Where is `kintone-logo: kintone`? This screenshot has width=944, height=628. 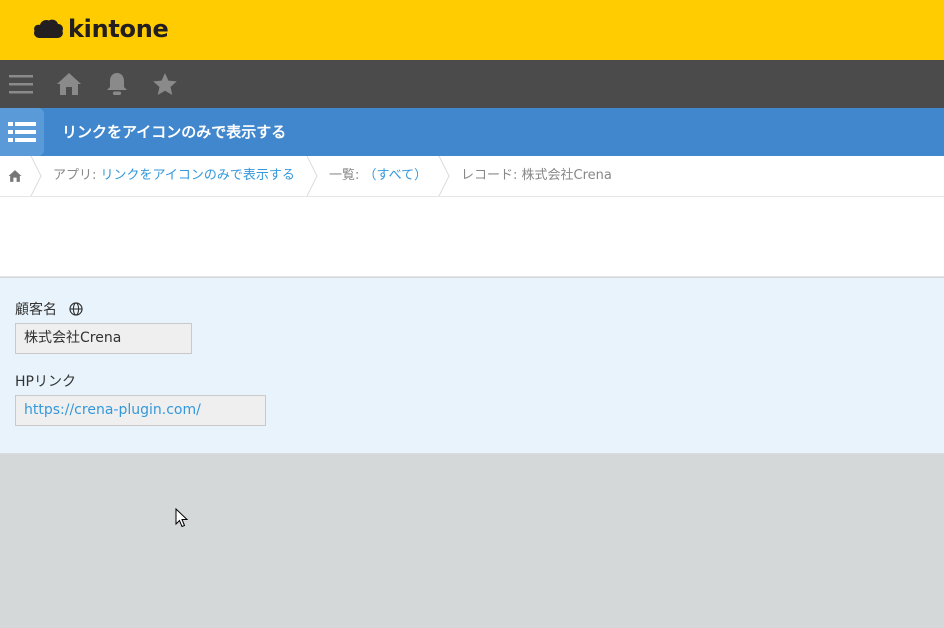
kintone-logo: kintone is located at coordinates (100, 29).